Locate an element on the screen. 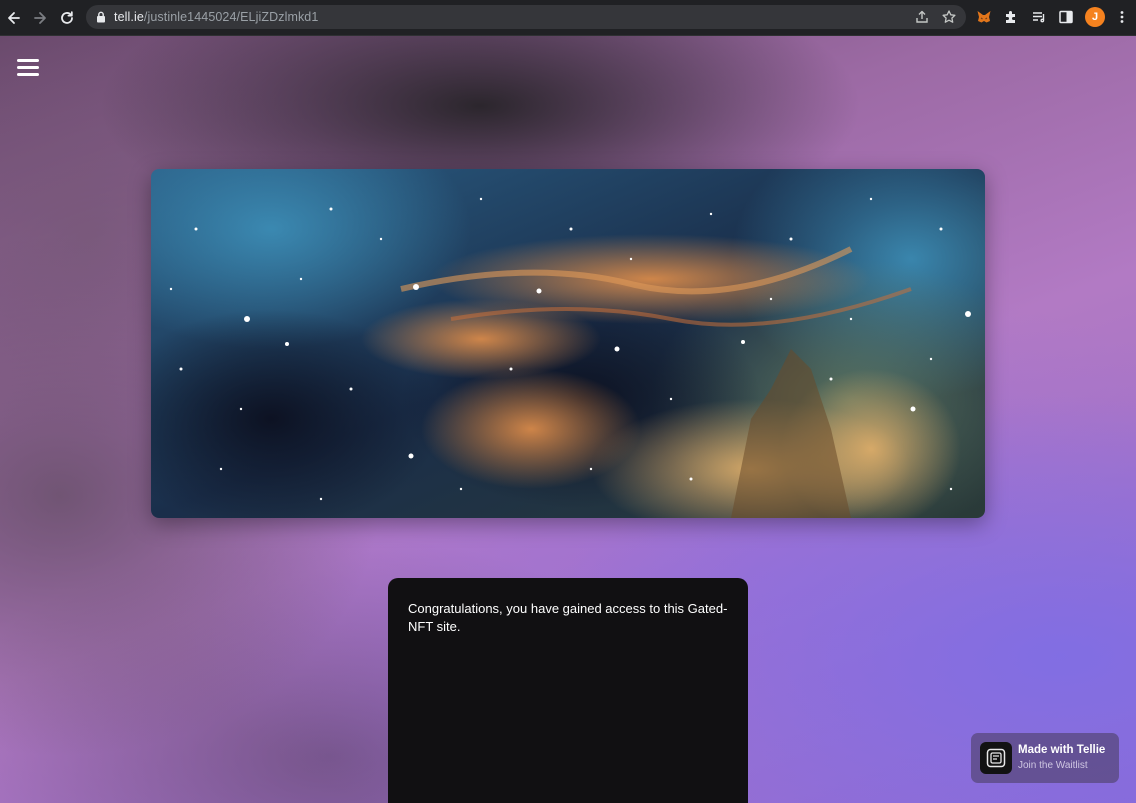  metamask-fox-icon is located at coordinates (984, 17).